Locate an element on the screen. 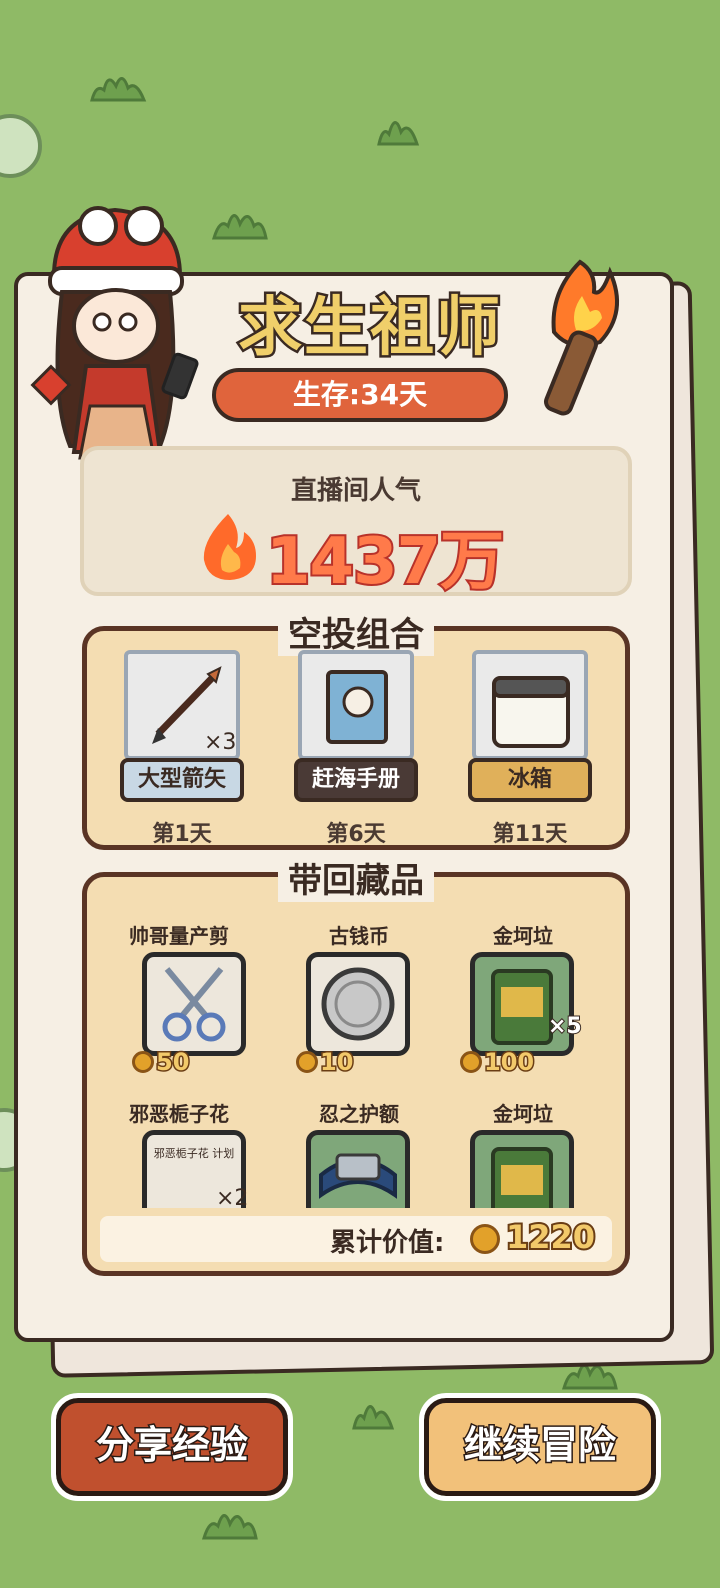  popularity-label: 直播间人气 is located at coordinates (355, 491).